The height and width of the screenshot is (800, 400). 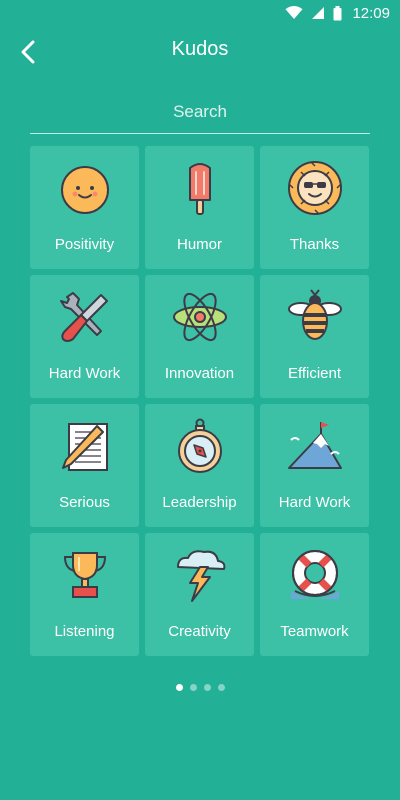 What do you see at coordinates (200, 446) in the screenshot?
I see `compass-icon` at bounding box center [200, 446].